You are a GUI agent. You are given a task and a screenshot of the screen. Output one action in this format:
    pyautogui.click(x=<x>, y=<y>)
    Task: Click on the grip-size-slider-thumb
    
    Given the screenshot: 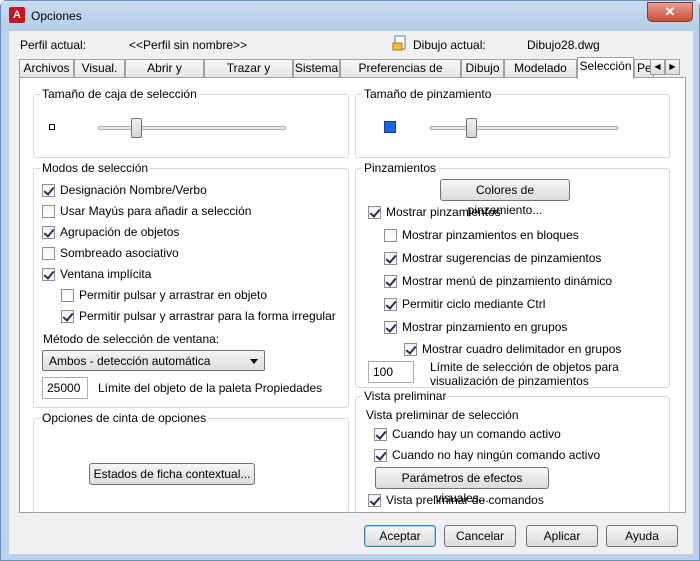 What is the action you would take?
    pyautogui.click(x=472, y=128)
    